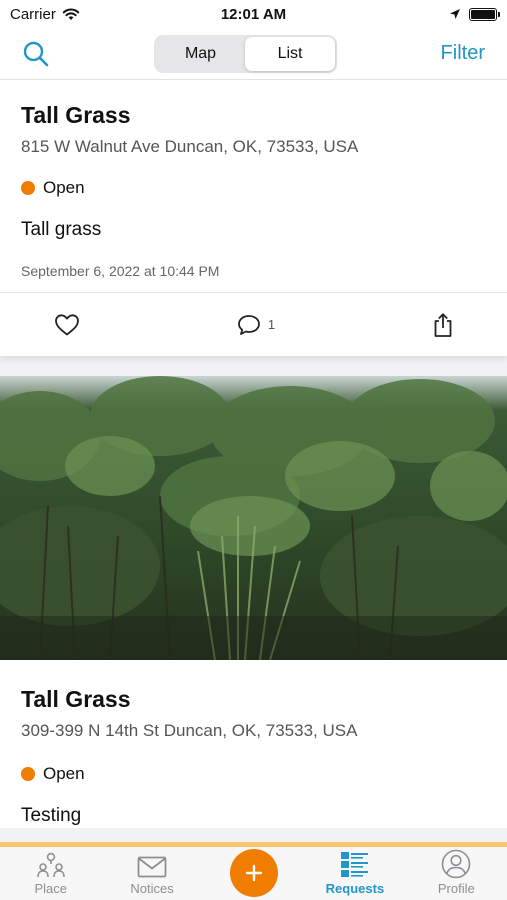 The width and height of the screenshot is (507, 900). I want to click on tab-place: Place, so click(50, 873).